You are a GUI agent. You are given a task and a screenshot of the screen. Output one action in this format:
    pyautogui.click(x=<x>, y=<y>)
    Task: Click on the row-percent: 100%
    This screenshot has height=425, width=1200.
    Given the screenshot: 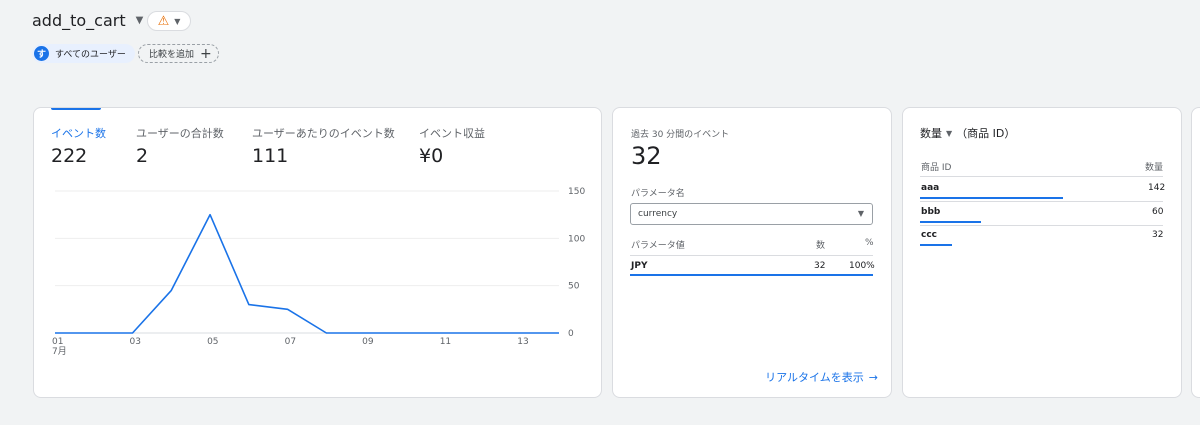 What is the action you would take?
    pyautogui.click(x=862, y=266)
    